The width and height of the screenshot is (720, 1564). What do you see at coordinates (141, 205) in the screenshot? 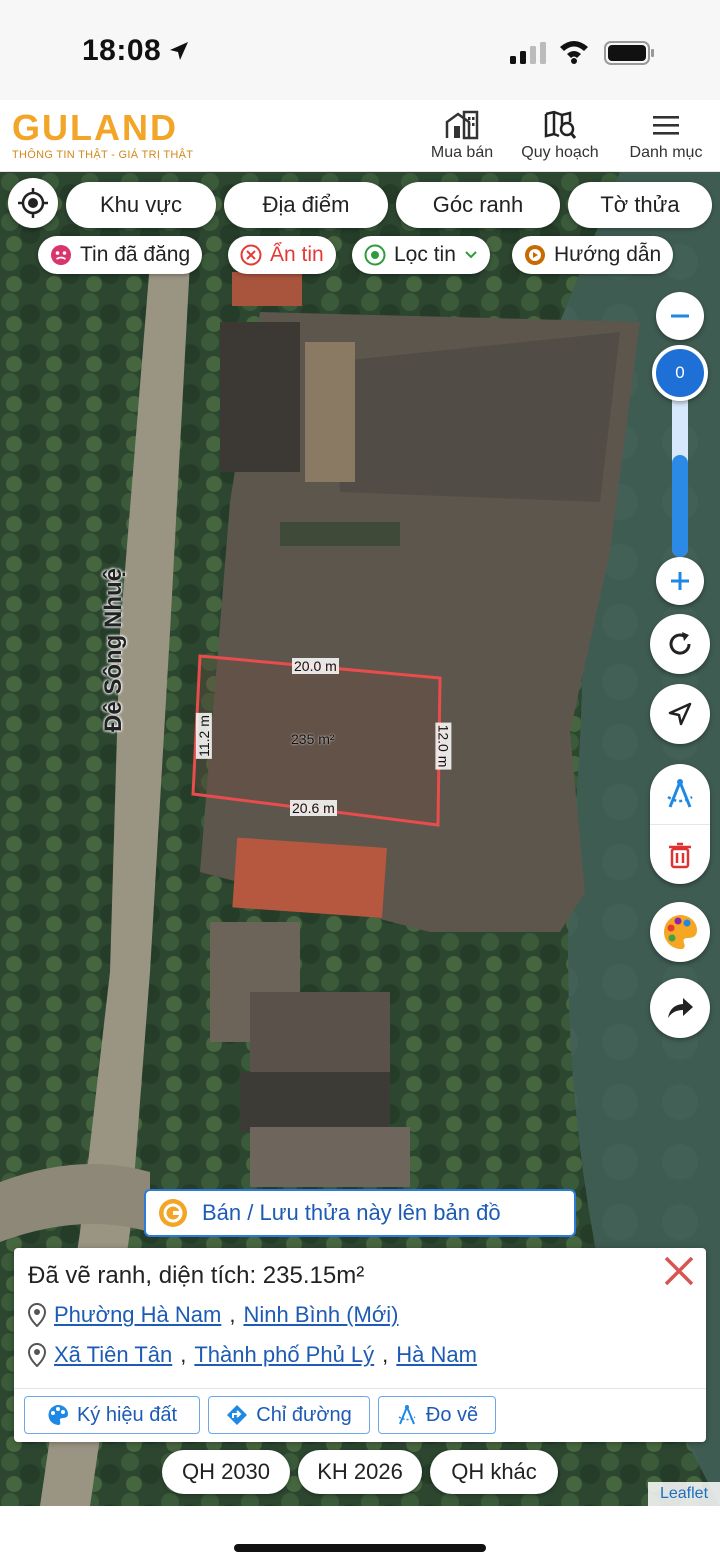
I see `filter-khu-vuc: Khu vực` at bounding box center [141, 205].